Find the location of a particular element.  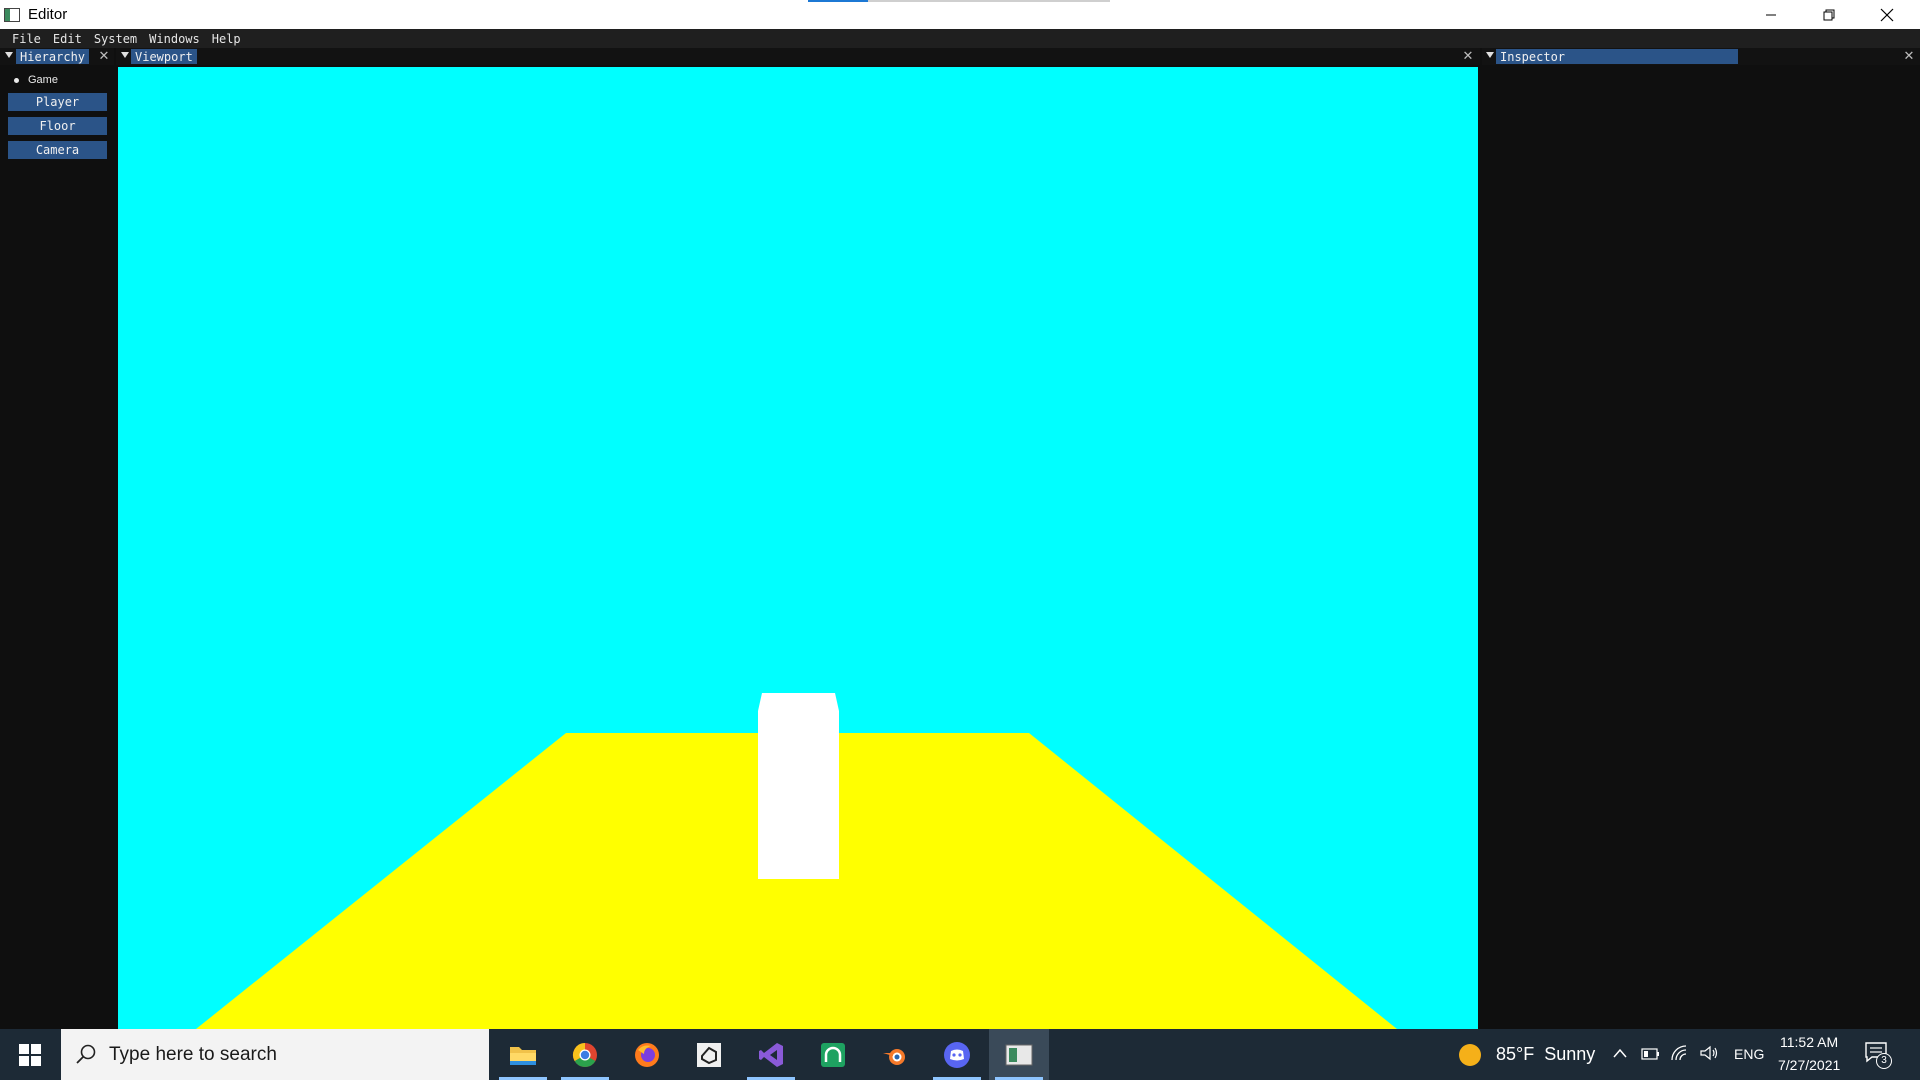

player-block is located at coordinates (798, 786).